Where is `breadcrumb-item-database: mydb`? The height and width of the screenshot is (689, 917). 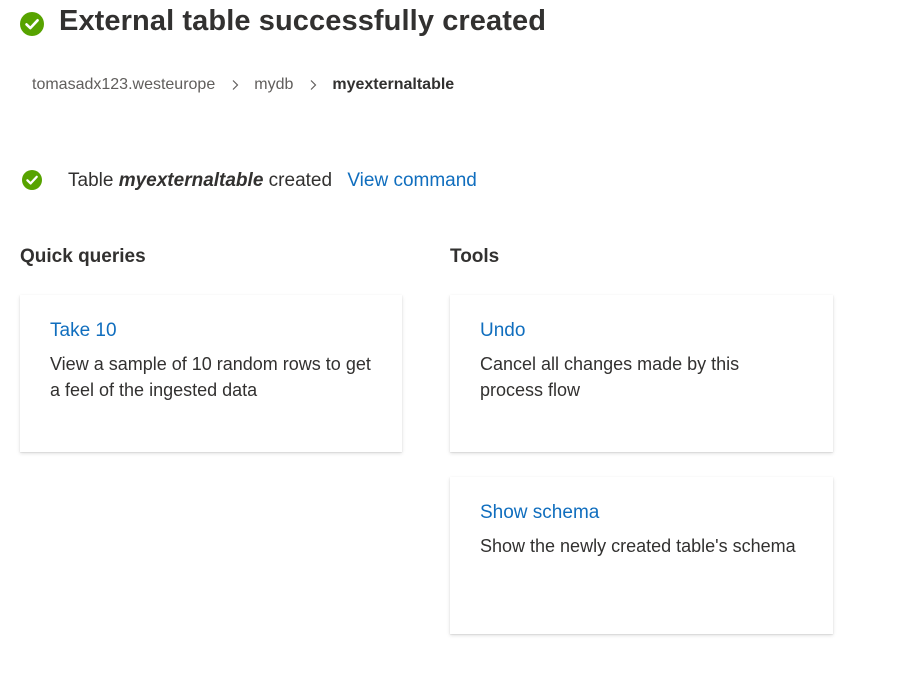
breadcrumb-item-database: mydb is located at coordinates (273, 85).